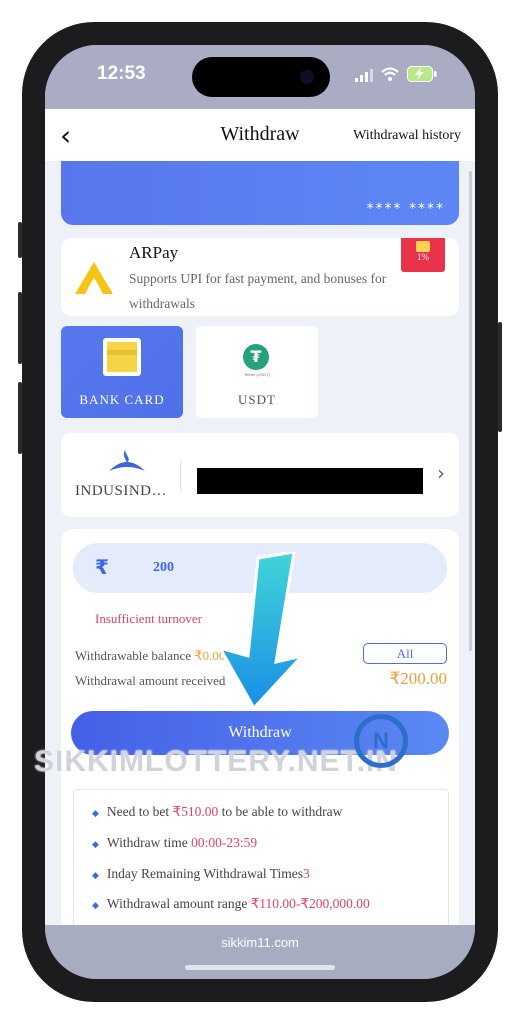 This screenshot has width=520, height=1024. I want to click on watermark-logo: N, so click(381, 741).